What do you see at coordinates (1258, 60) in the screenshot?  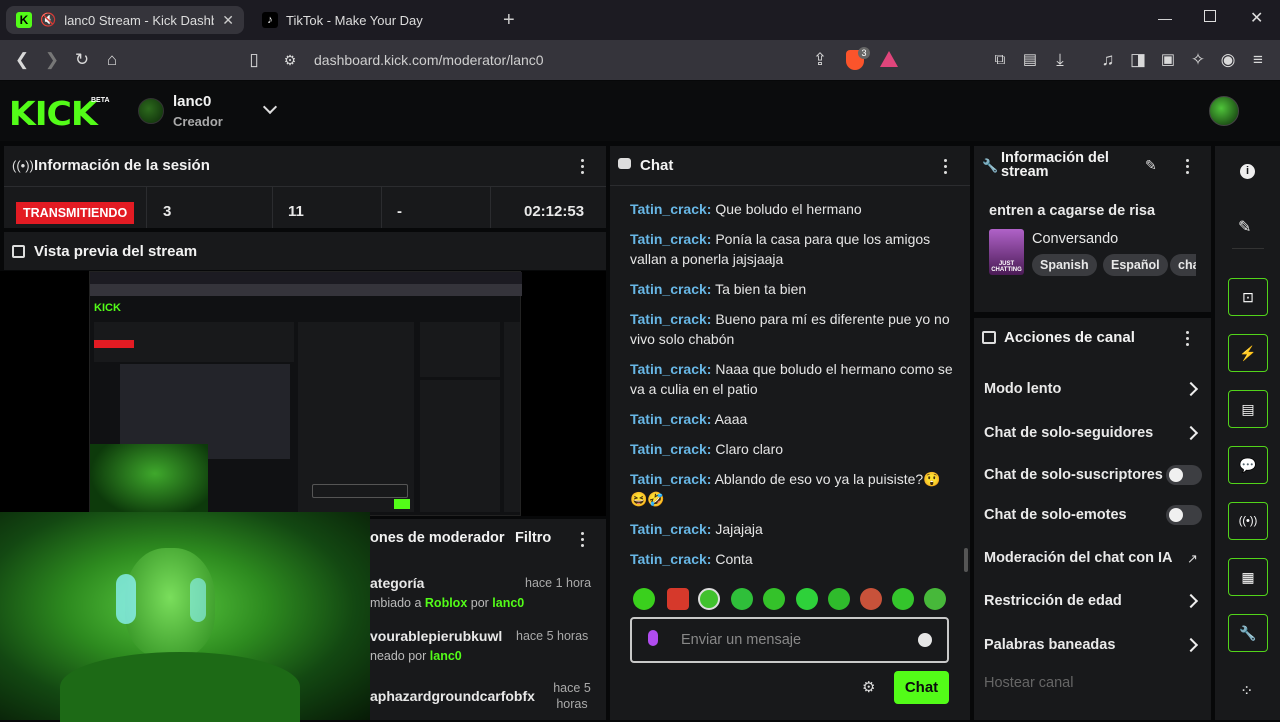 I see `menu-icon: ≡` at bounding box center [1258, 60].